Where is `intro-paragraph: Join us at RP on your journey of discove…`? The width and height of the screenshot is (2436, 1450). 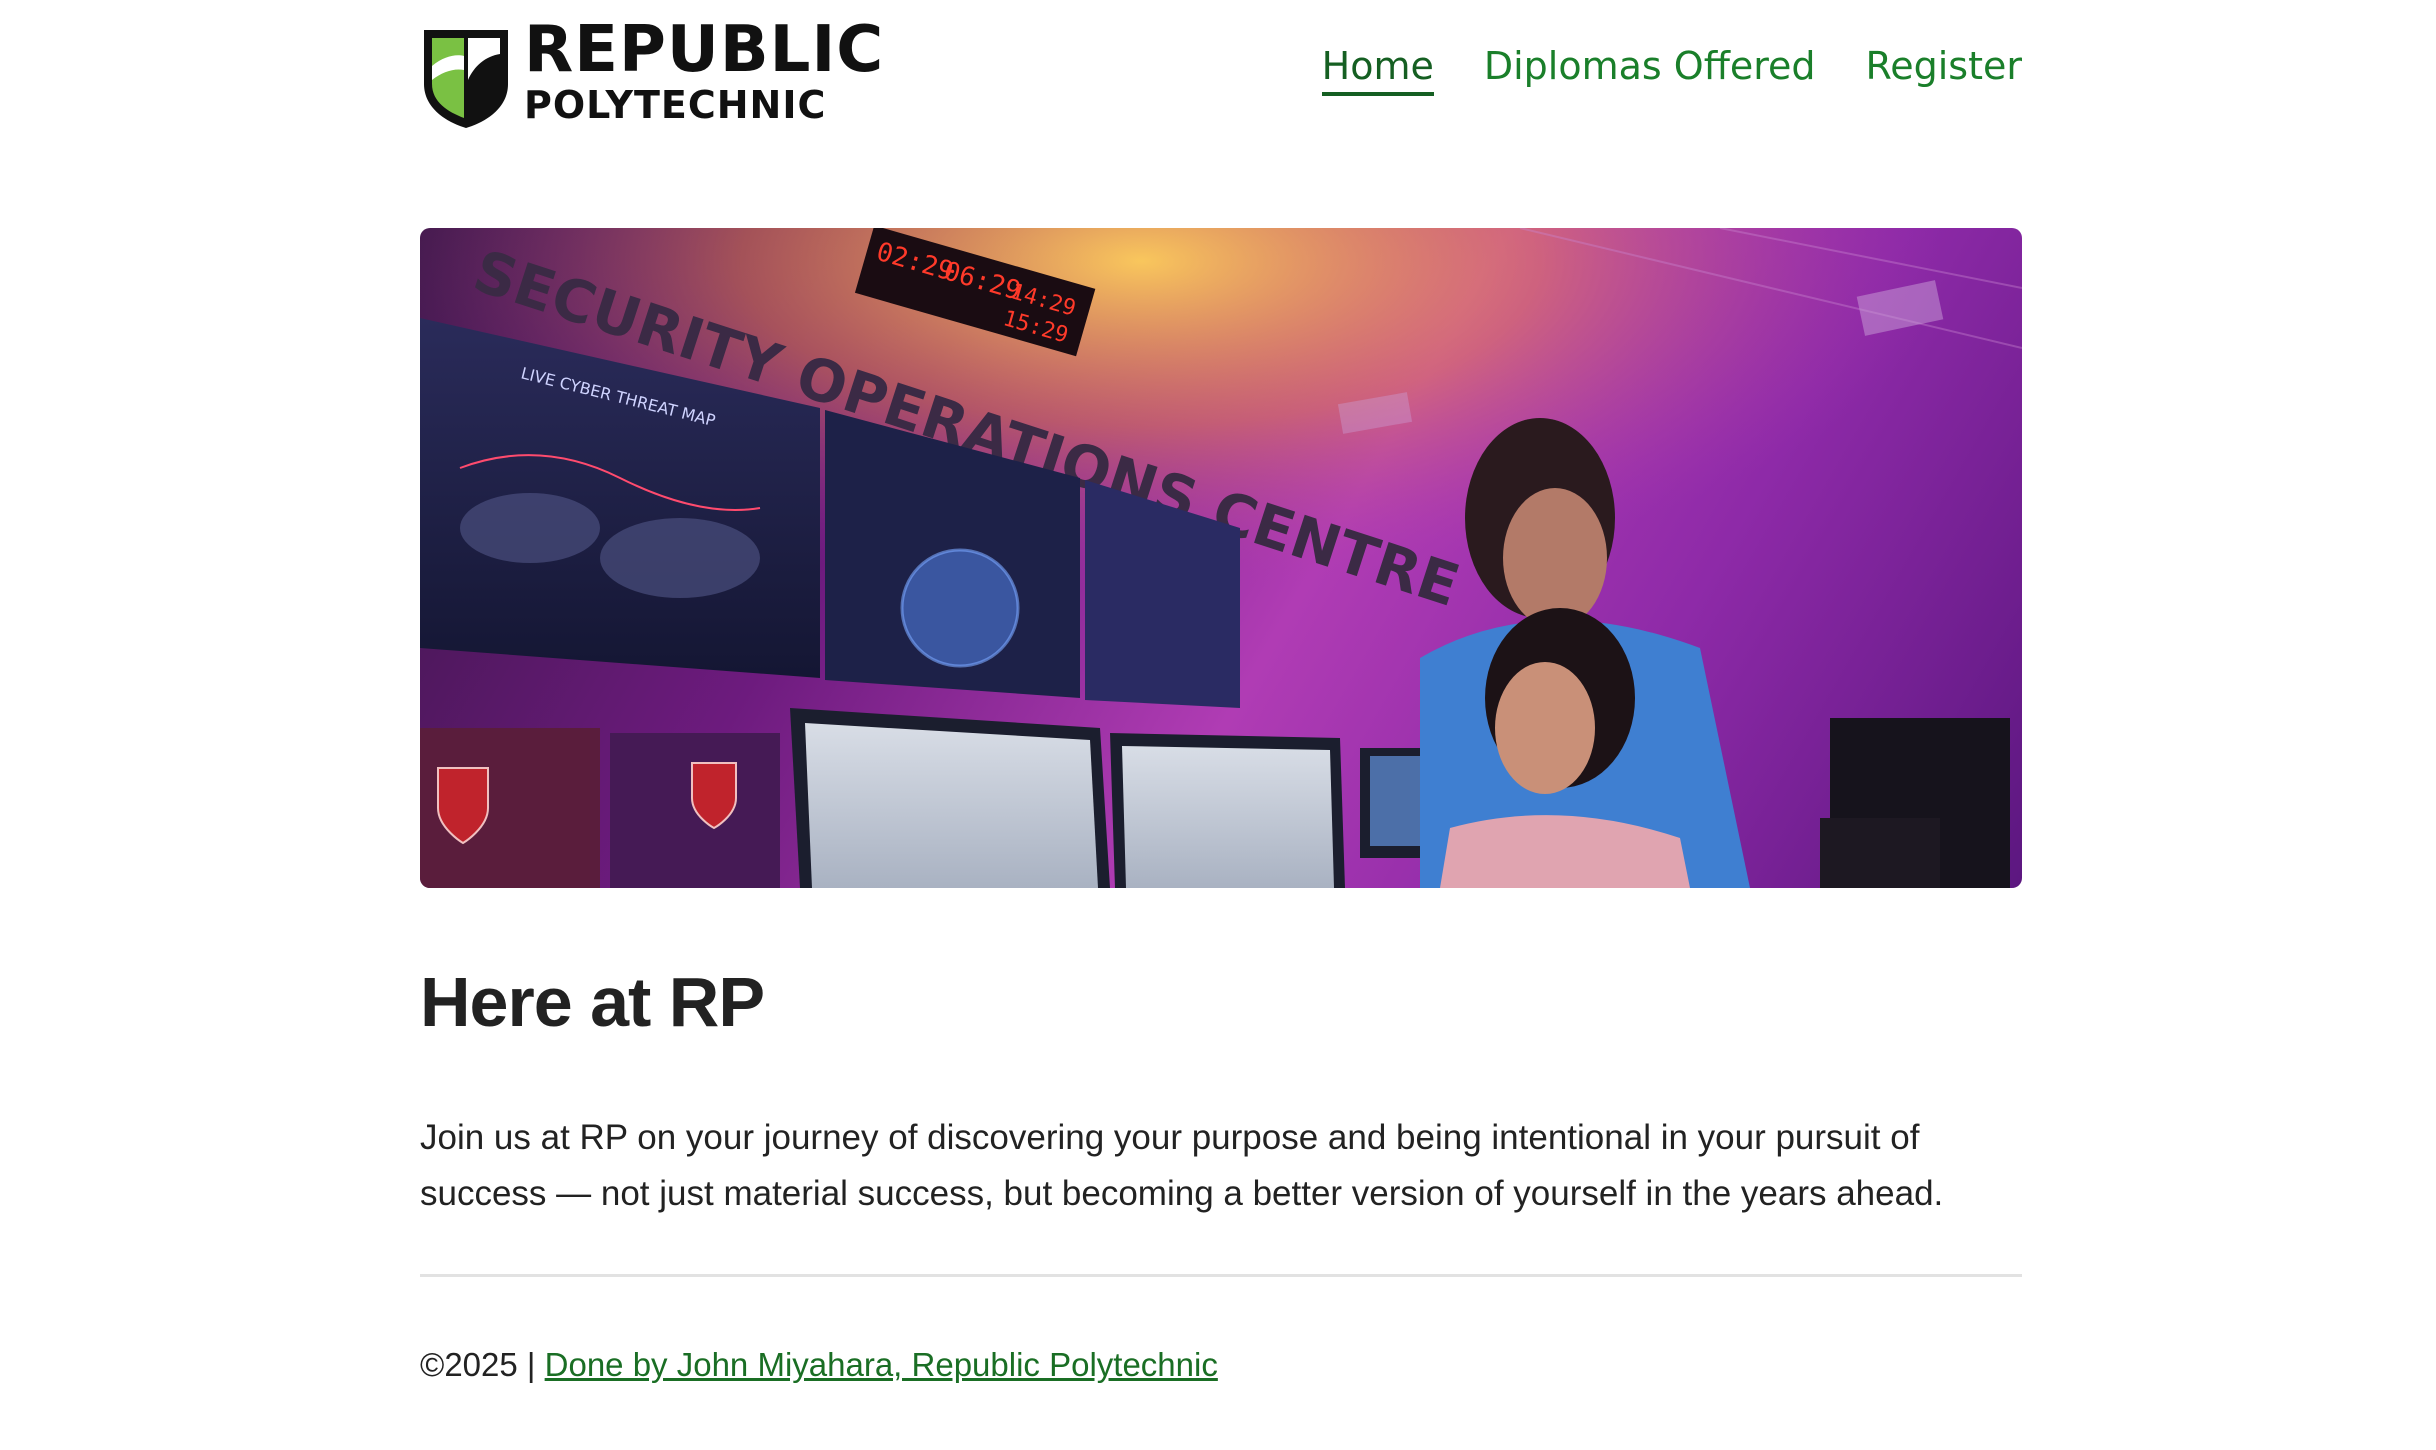
intro-paragraph: Join us at RP on your journey of discove… is located at coordinates (1182, 1165).